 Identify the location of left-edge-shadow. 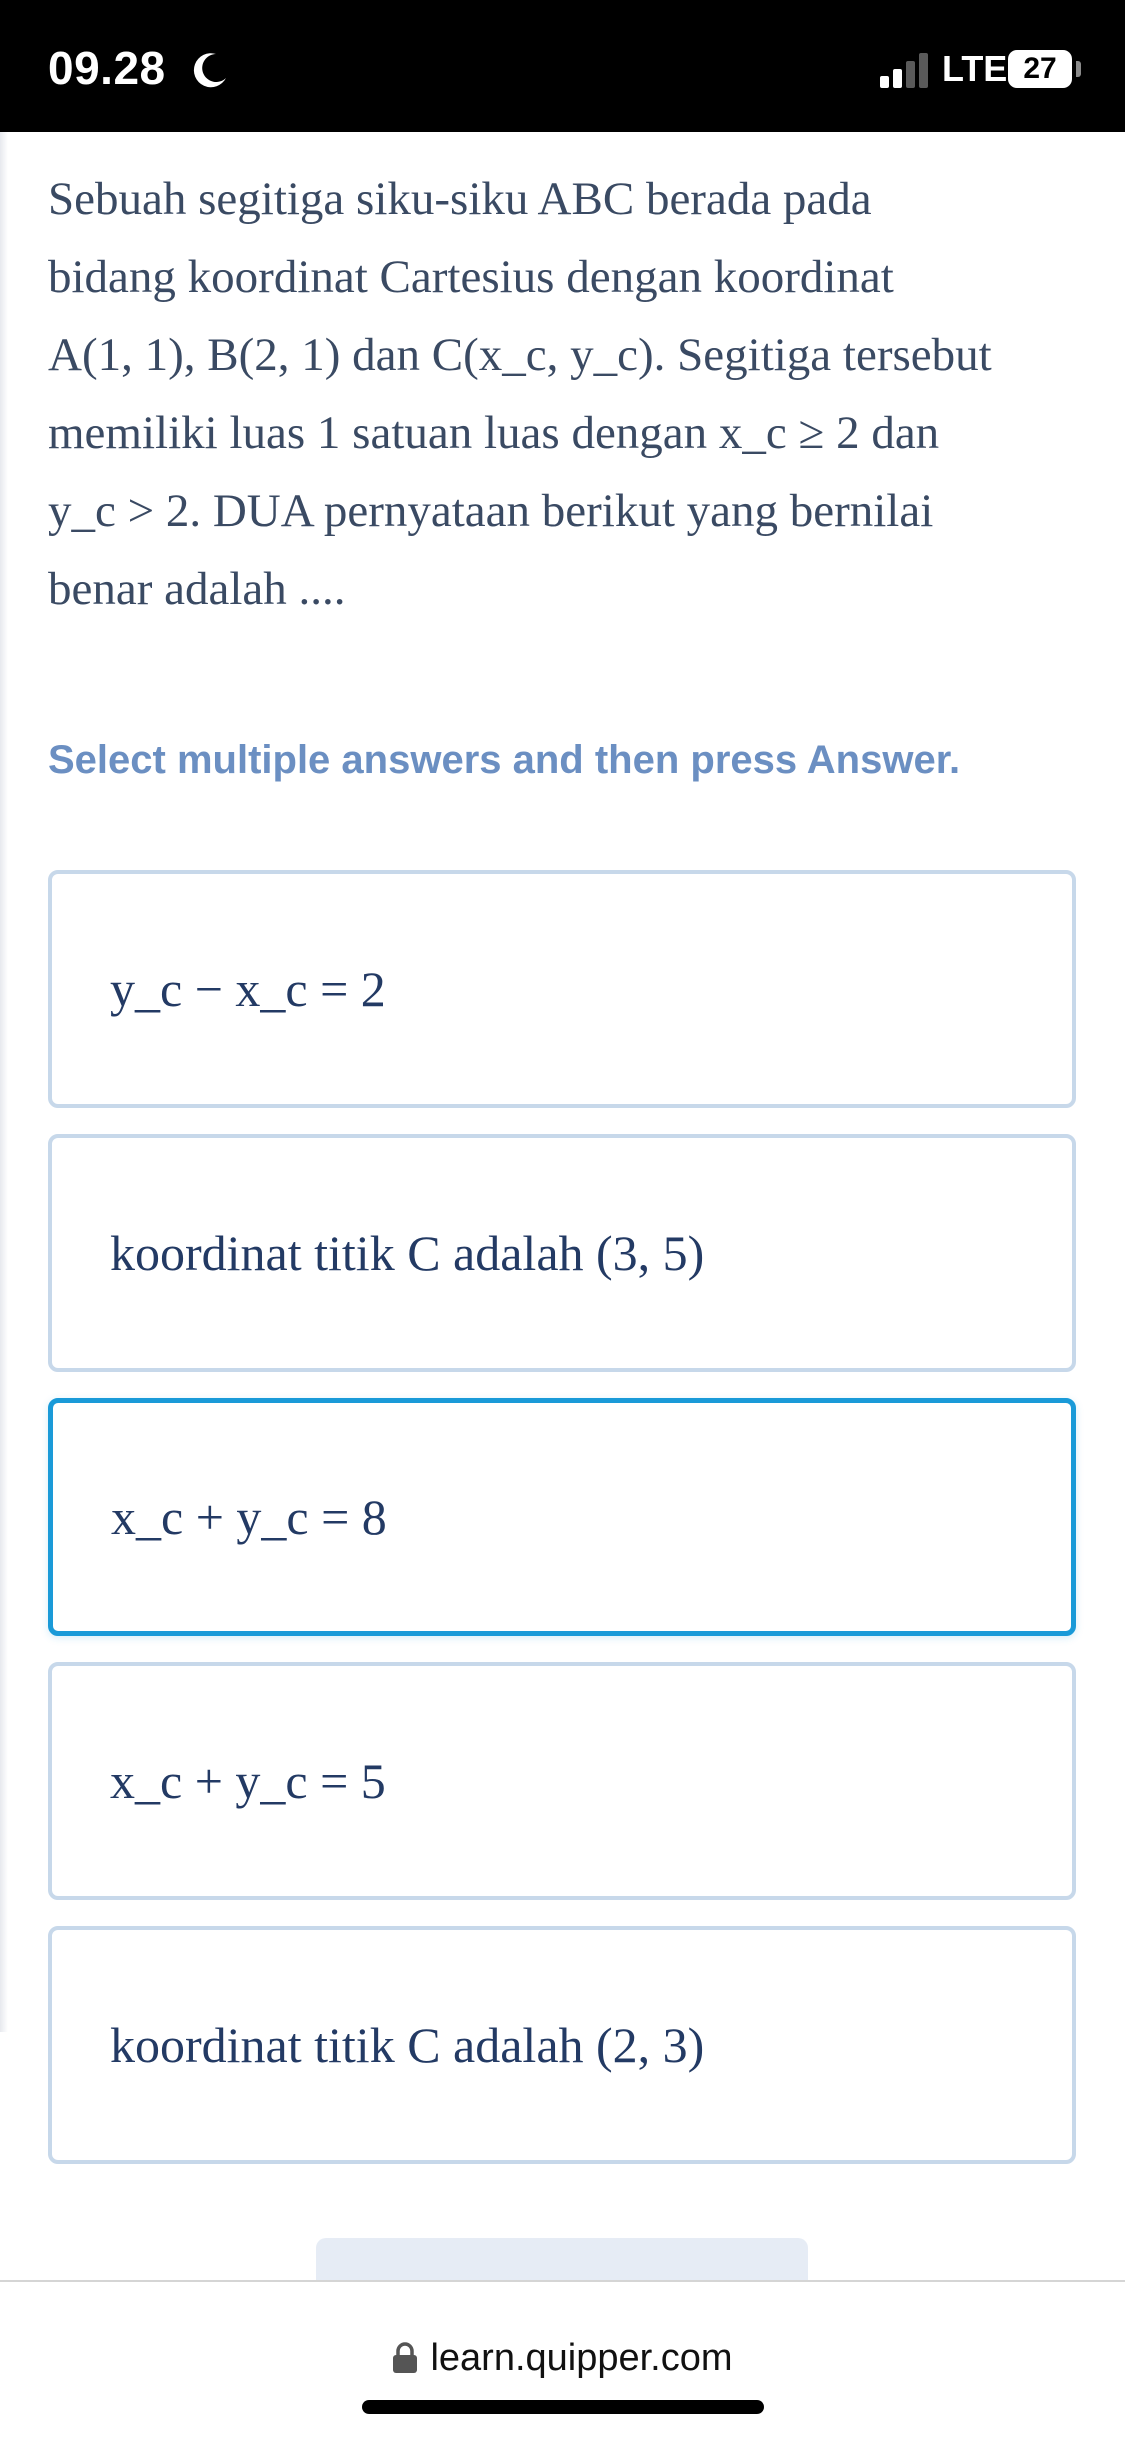
(4, 1082).